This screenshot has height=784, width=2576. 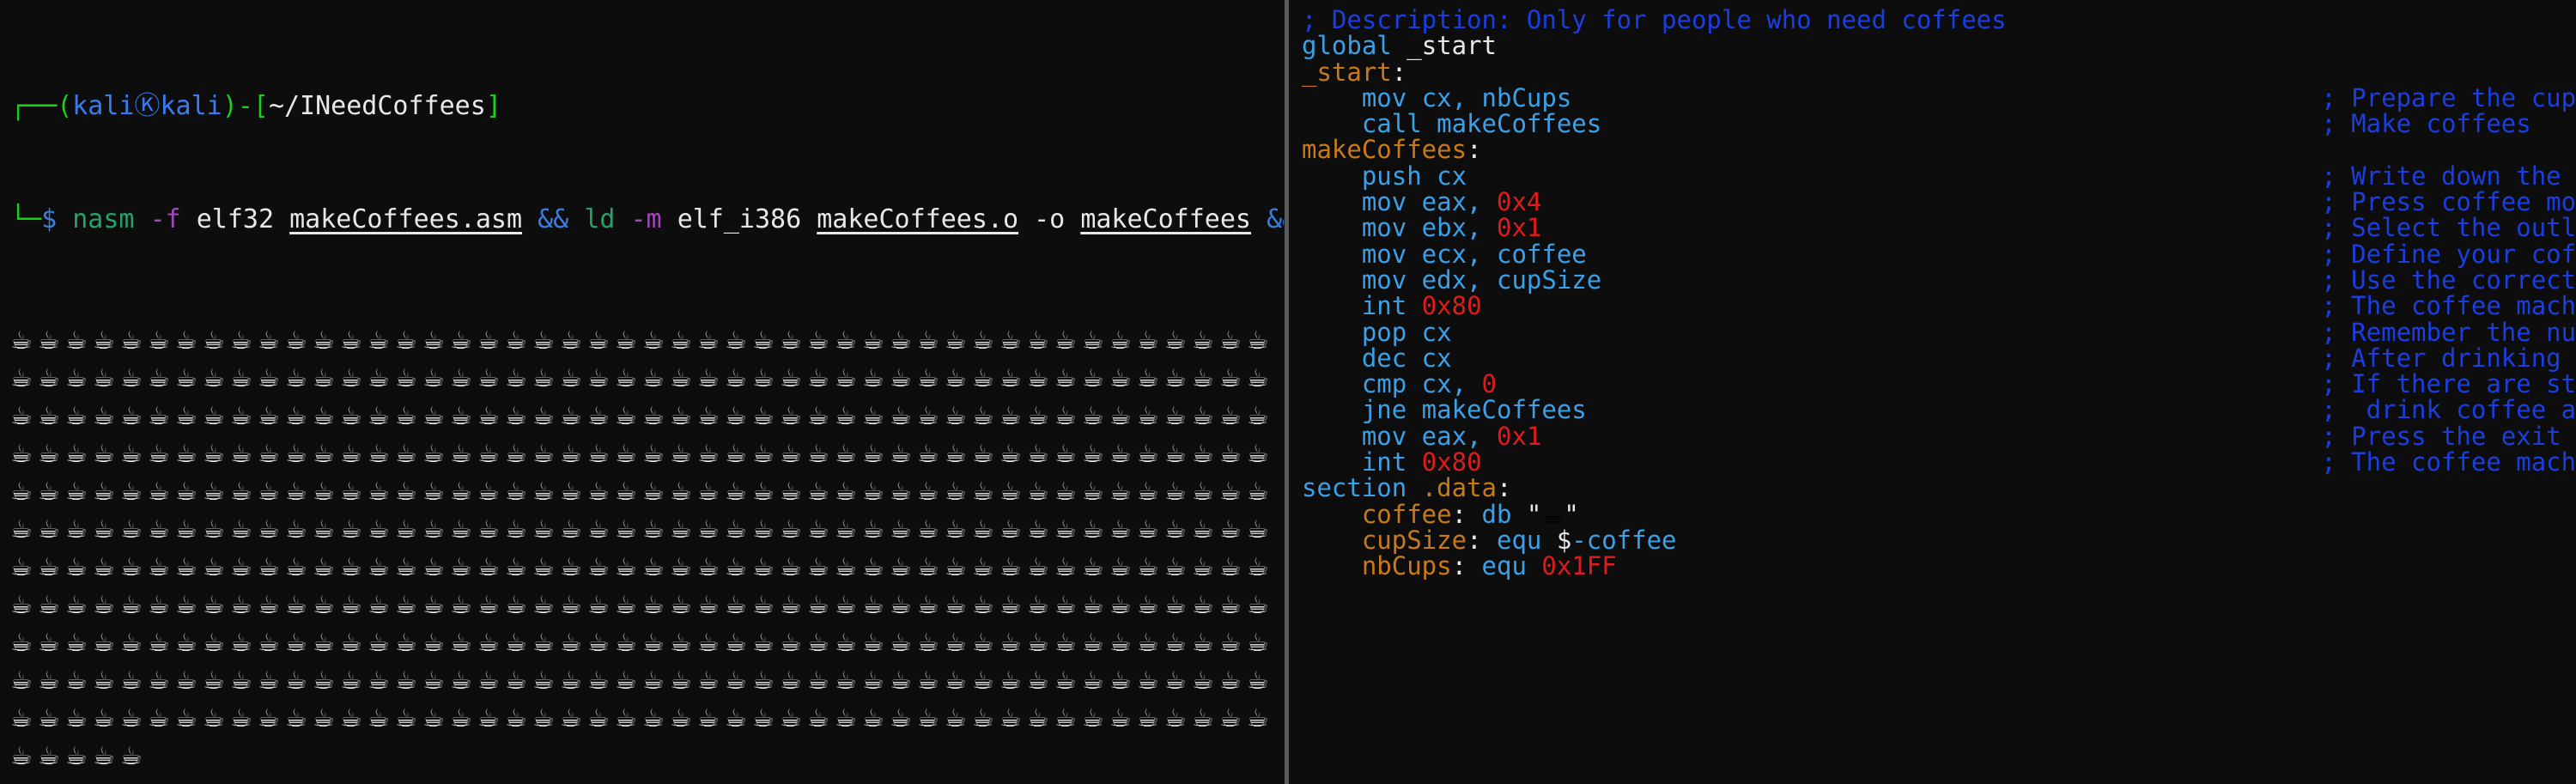 I want to click on code-line: cmp cx, 0 ; If there are still cups,, so click(x=1939, y=384).